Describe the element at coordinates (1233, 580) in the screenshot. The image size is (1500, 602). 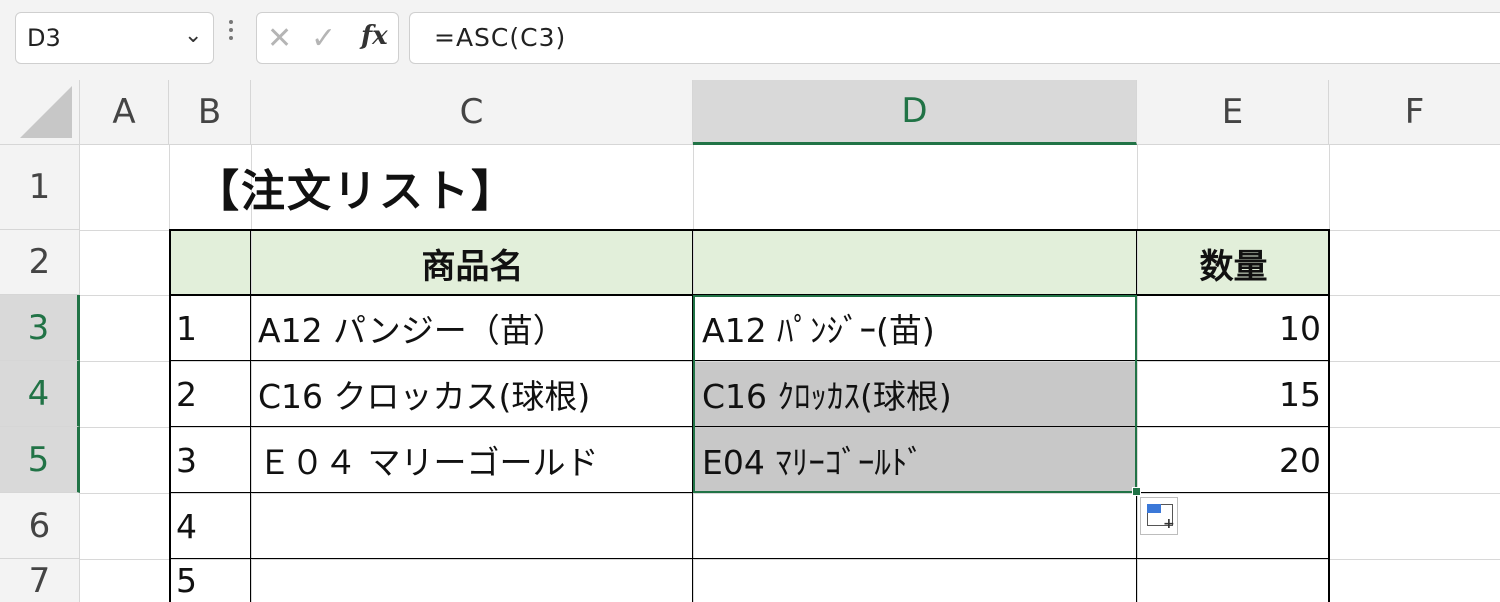
I see `cell-e7` at that location.